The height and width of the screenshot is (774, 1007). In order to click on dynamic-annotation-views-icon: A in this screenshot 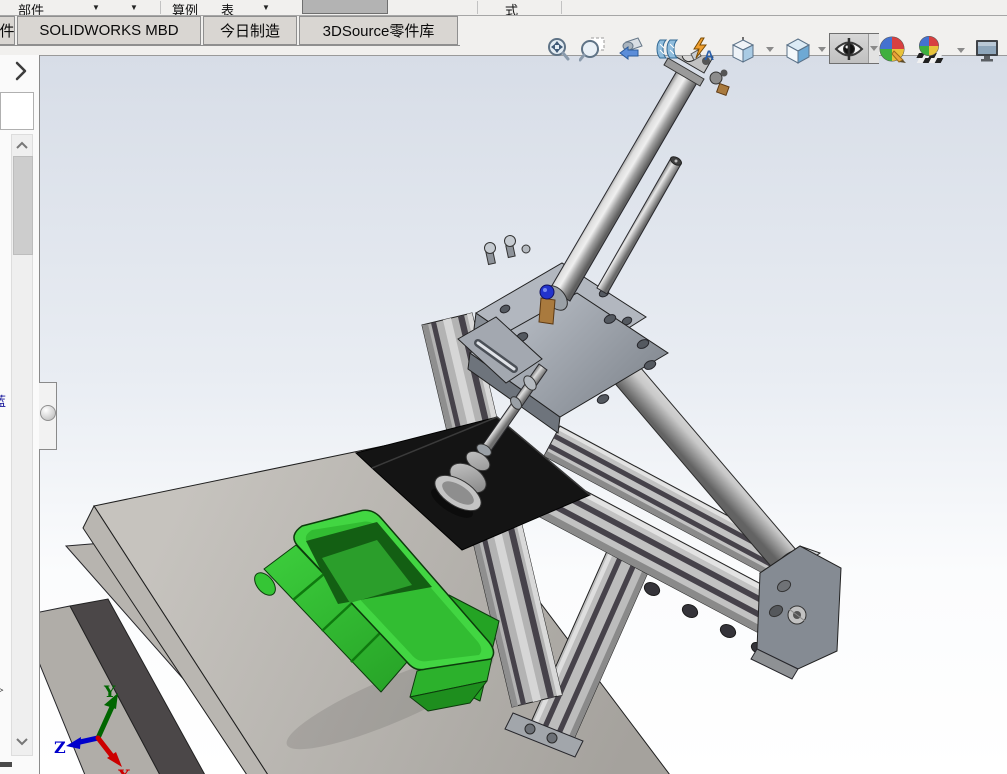, I will do `click(703, 50)`.